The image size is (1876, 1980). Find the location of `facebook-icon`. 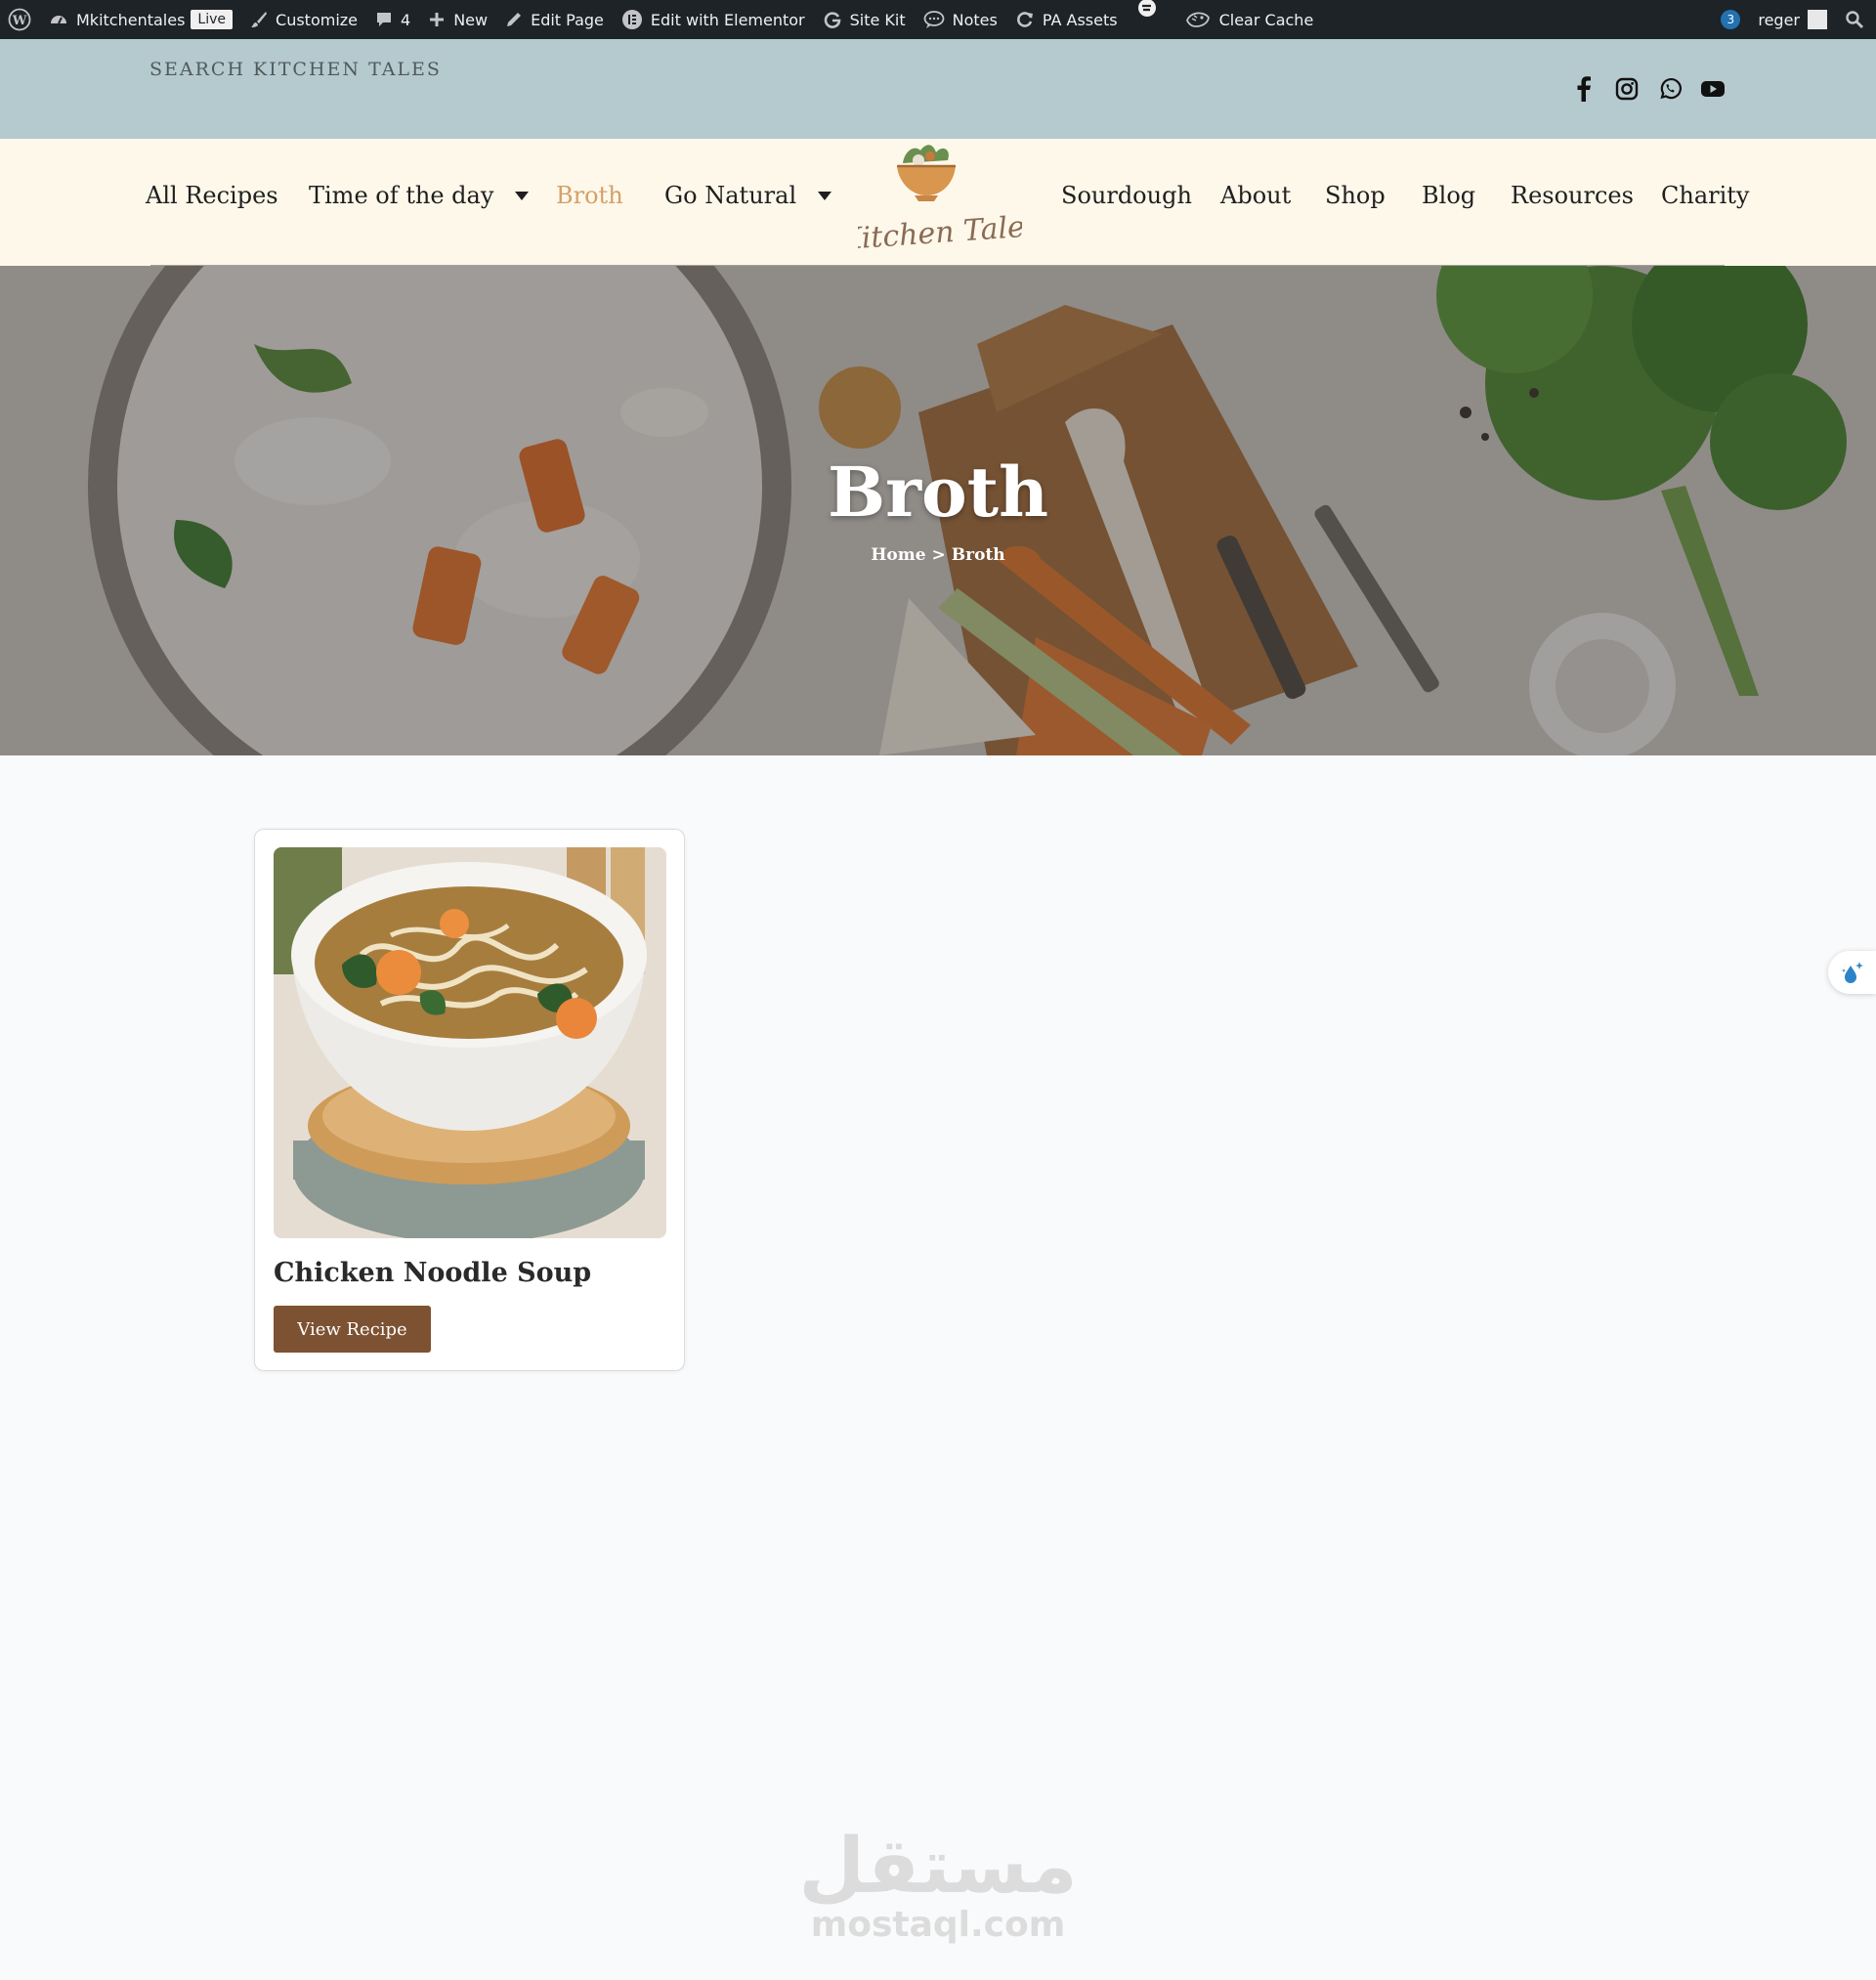

facebook-icon is located at coordinates (1584, 89).